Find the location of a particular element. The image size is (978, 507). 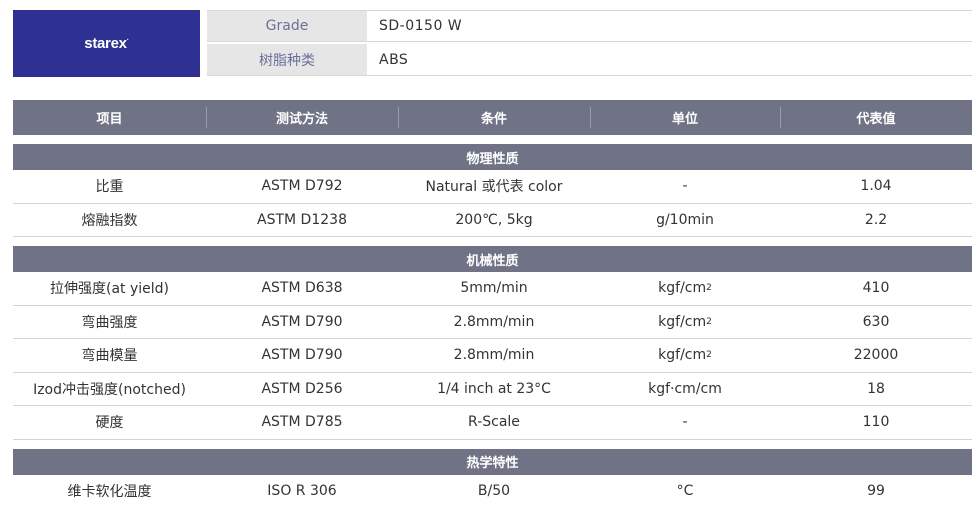

cell-value: 99 is located at coordinates (876, 491).